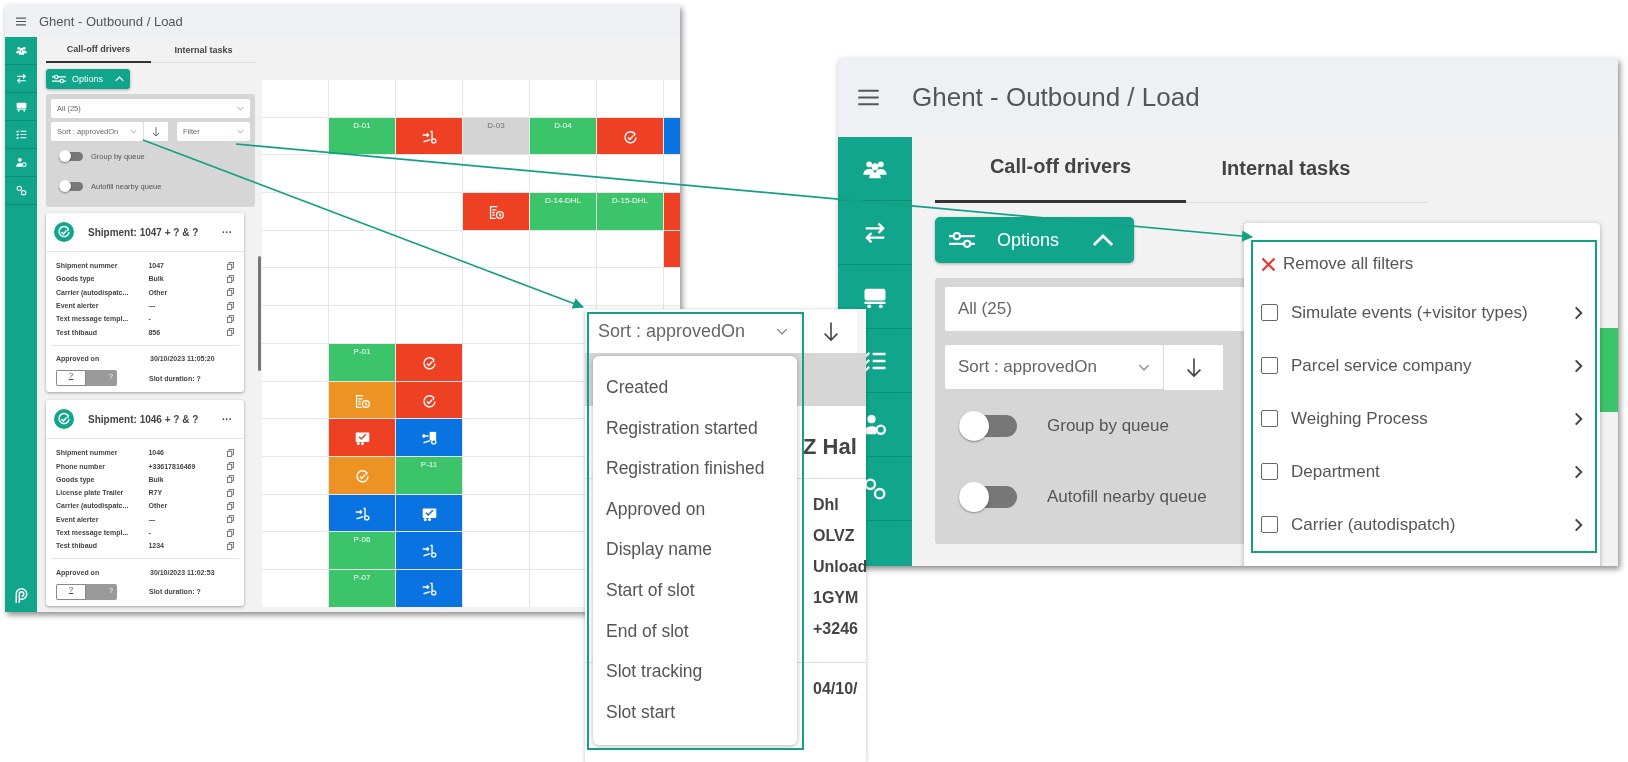 The width and height of the screenshot is (1628, 762). I want to click on sort-option: Registration started, so click(695, 428).